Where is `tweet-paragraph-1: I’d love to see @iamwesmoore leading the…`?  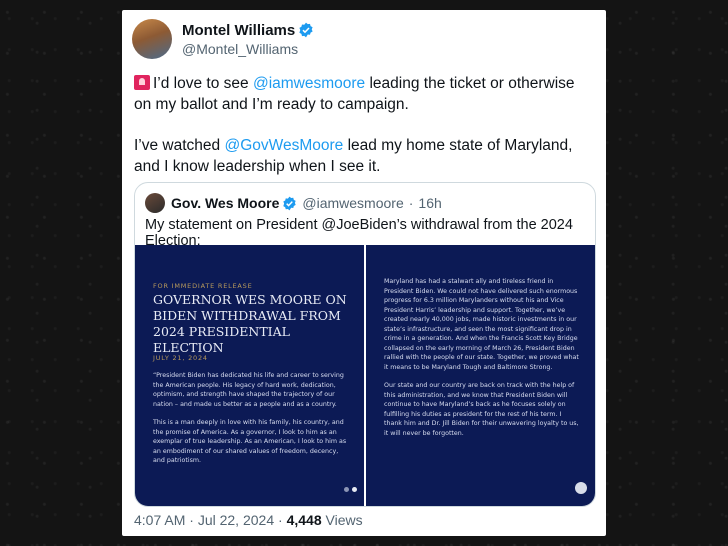
tweet-paragraph-1: I’d love to see @iamwesmoore leading the… is located at coordinates (365, 94).